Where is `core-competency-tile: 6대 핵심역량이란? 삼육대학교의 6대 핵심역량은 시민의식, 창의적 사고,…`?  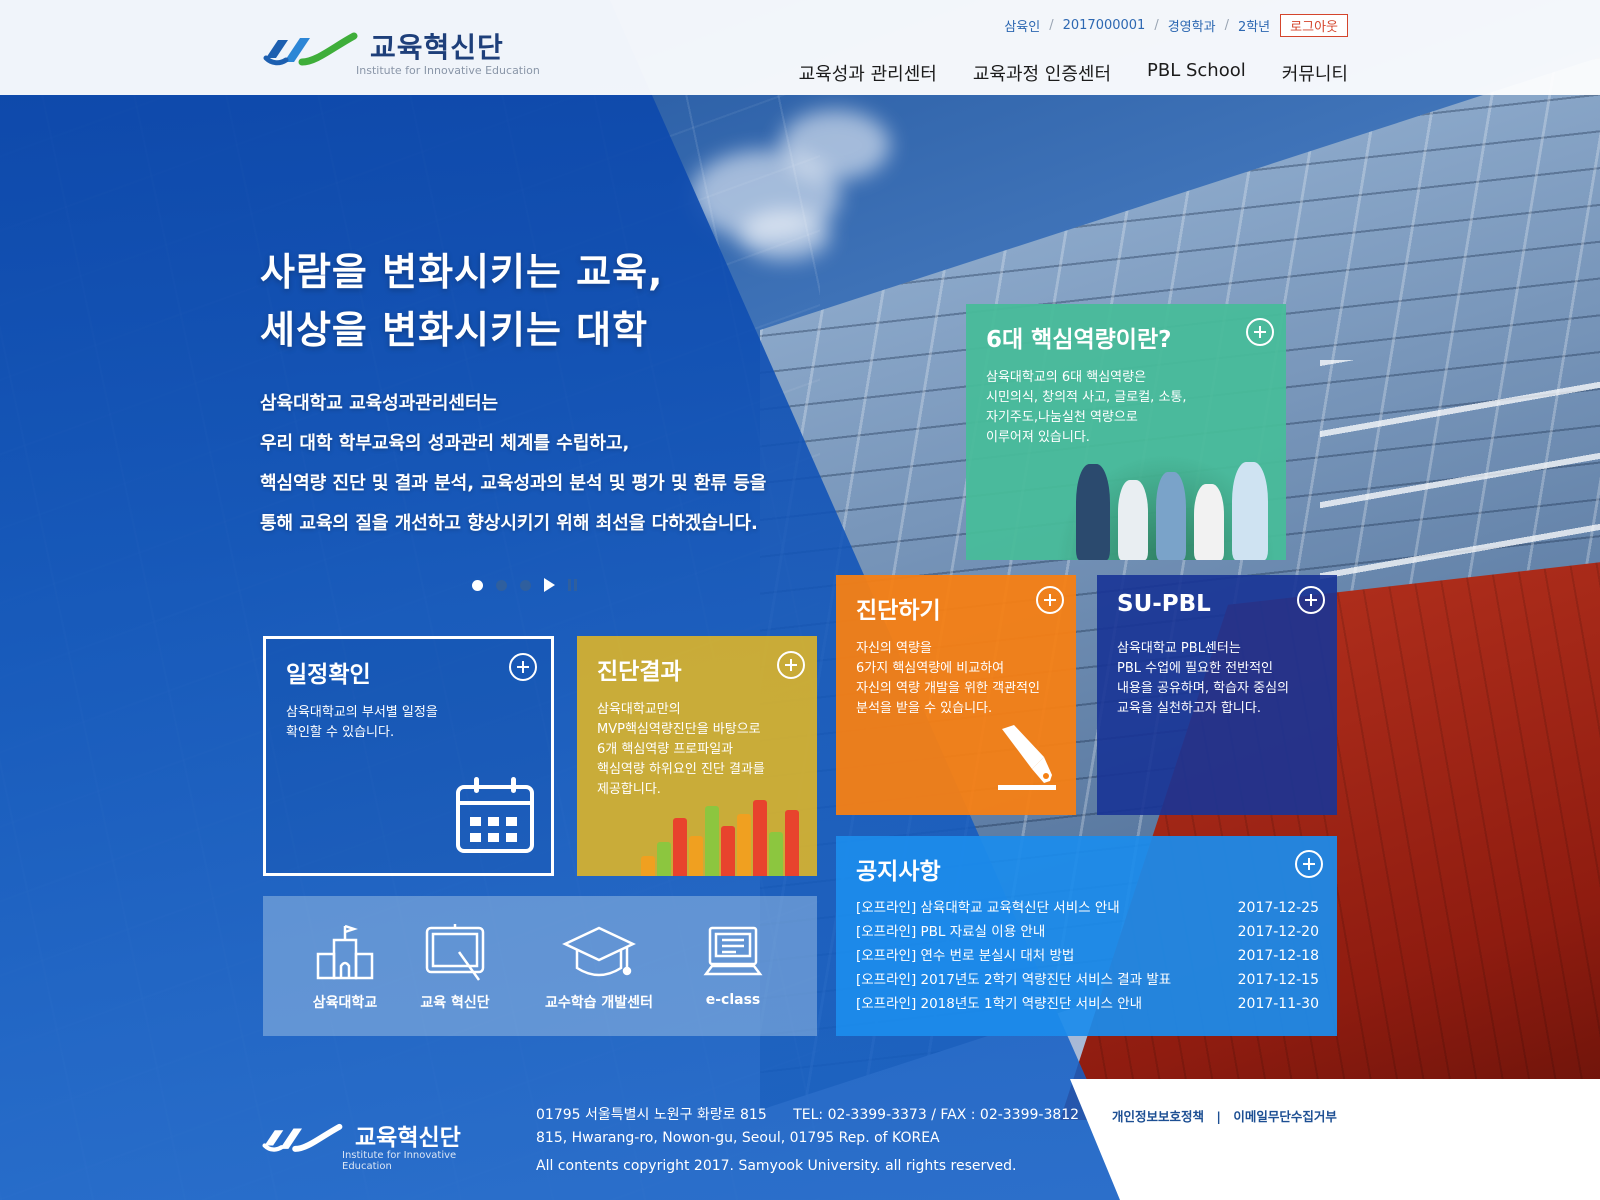 core-competency-tile: 6대 핵심역량이란? 삼육대학교의 6대 핵심역량은 시민의식, 창의적 사고,… is located at coordinates (1126, 432).